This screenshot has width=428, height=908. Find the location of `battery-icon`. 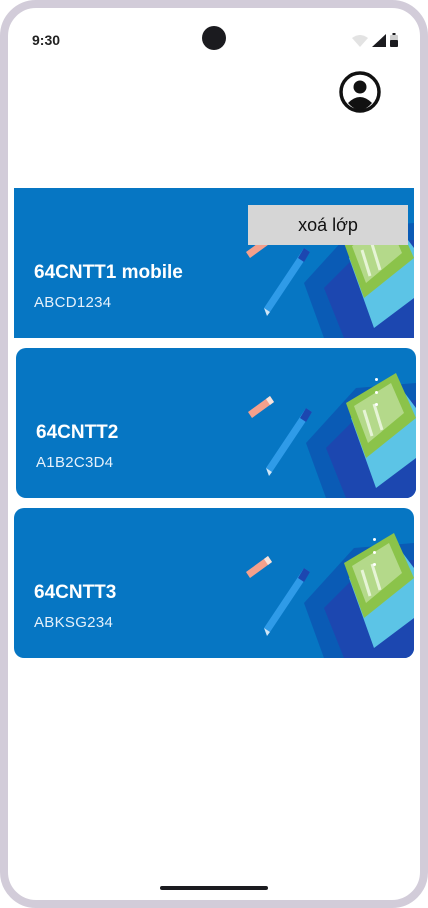

battery-icon is located at coordinates (394, 40).